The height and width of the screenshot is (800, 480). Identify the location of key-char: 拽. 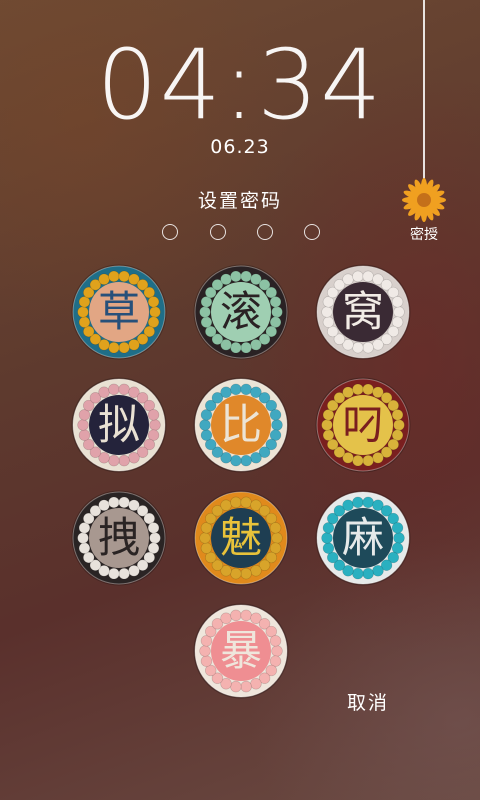
(118, 537).